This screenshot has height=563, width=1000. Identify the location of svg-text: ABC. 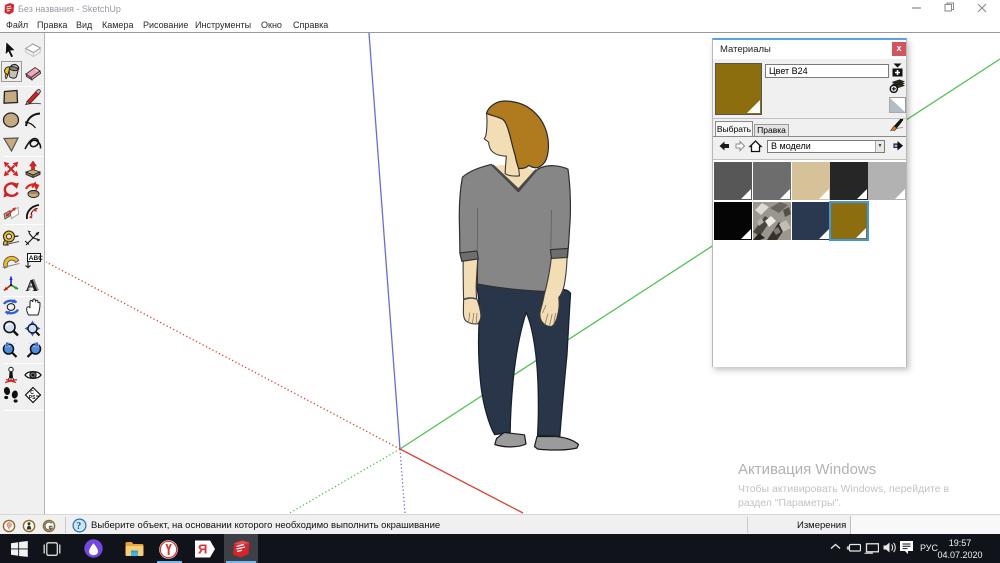
(36, 258).